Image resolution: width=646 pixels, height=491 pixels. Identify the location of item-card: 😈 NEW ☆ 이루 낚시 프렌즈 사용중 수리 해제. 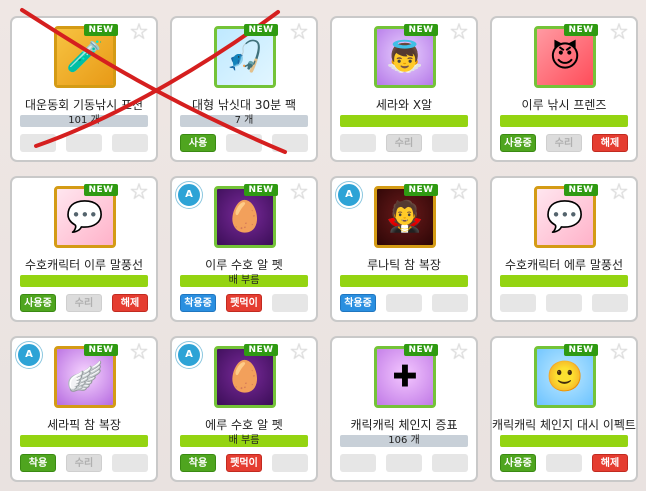
(564, 89).